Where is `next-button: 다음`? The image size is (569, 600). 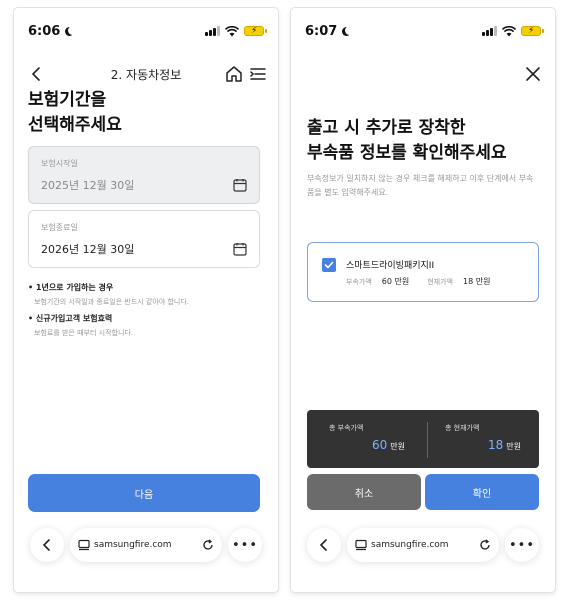 next-button: 다음 is located at coordinates (144, 493).